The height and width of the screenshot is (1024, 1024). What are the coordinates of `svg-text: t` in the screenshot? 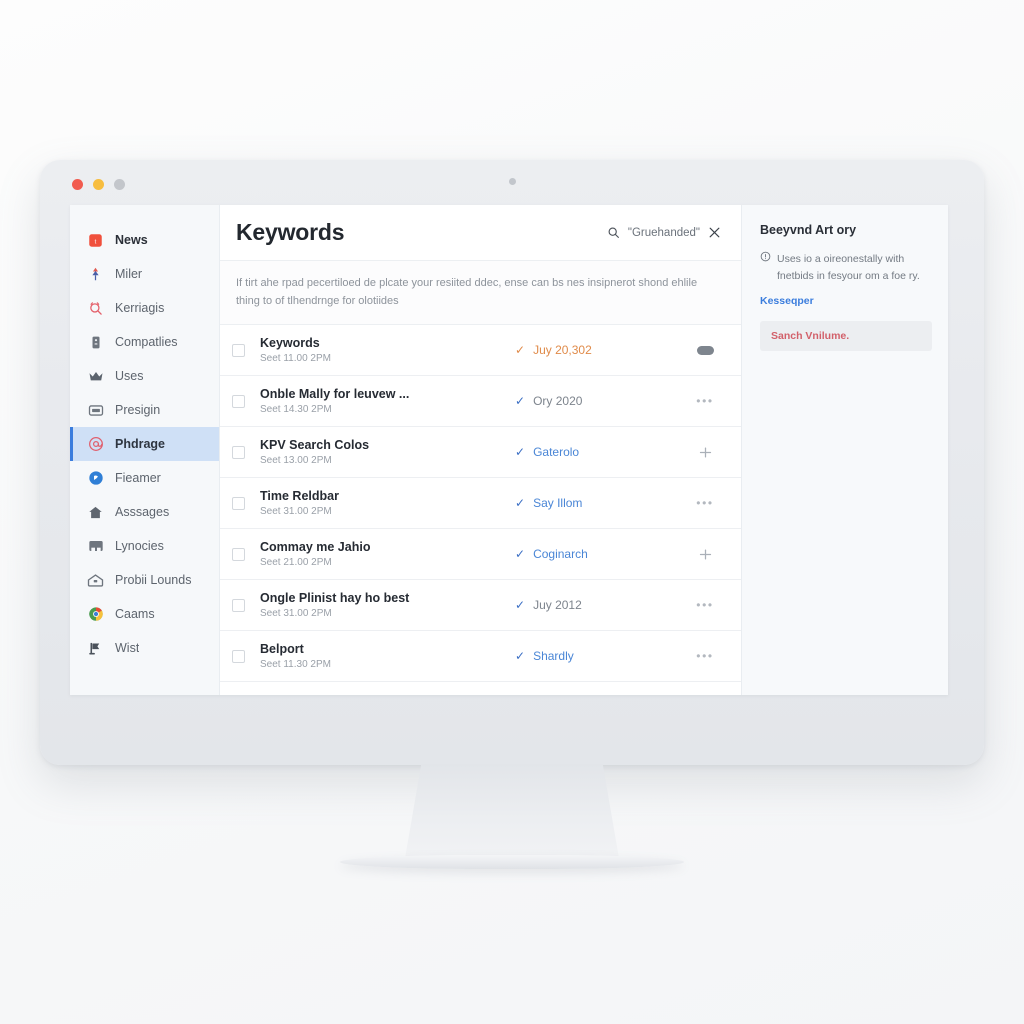 It's located at (96, 241).